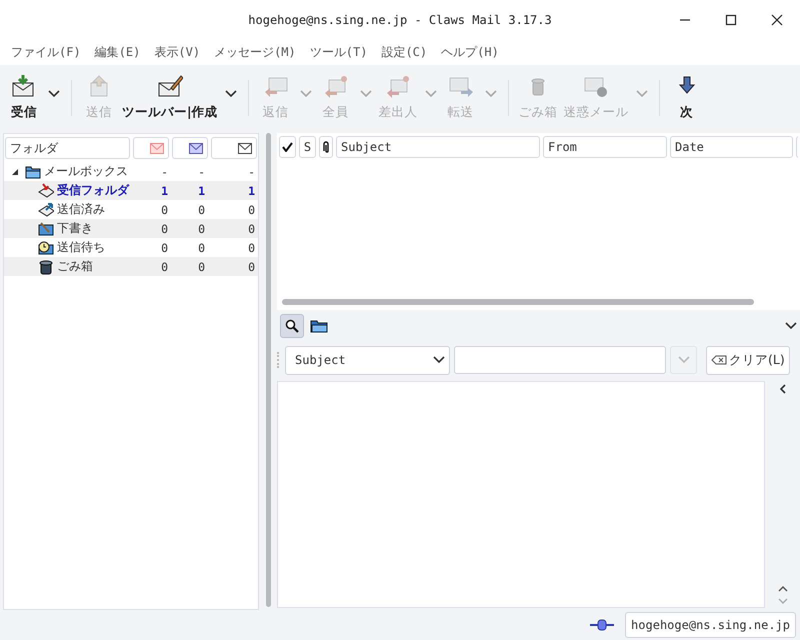 This screenshot has height=640, width=800. I want to click on toolbar-button: 受信, so click(34, 97).